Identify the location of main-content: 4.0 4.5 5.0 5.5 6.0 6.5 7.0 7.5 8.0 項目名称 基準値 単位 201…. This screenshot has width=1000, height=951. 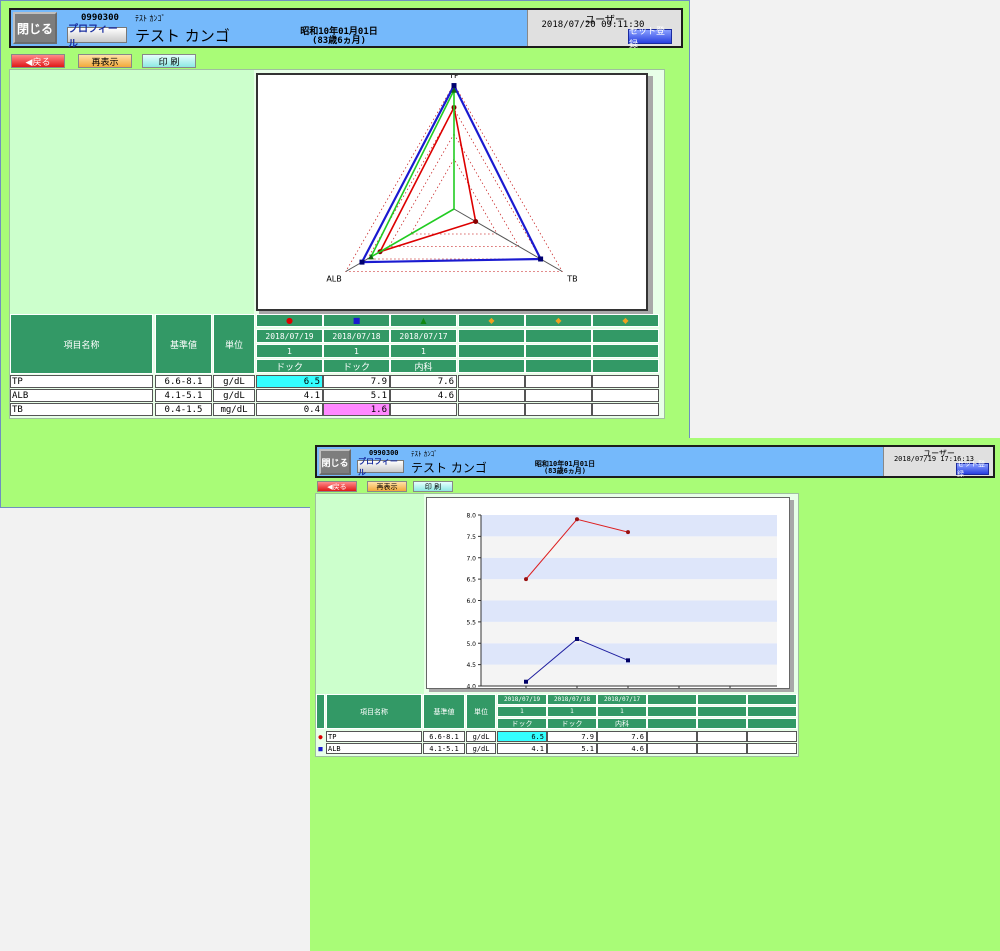
(557, 625).